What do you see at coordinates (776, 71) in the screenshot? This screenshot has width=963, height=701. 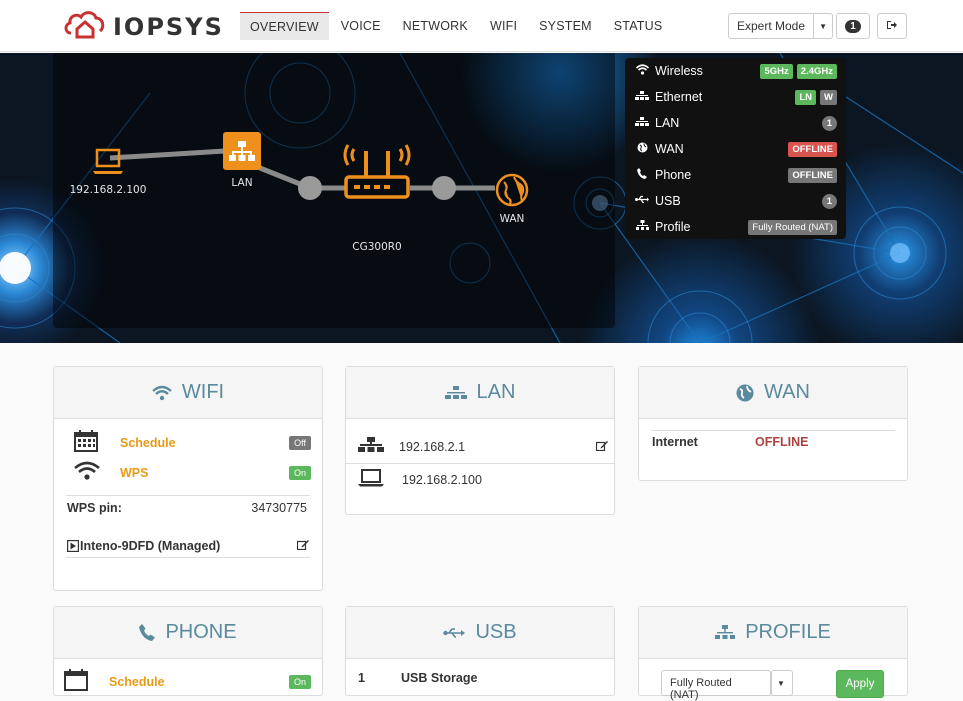 I see `badge-5ghz: 5GHz` at bounding box center [776, 71].